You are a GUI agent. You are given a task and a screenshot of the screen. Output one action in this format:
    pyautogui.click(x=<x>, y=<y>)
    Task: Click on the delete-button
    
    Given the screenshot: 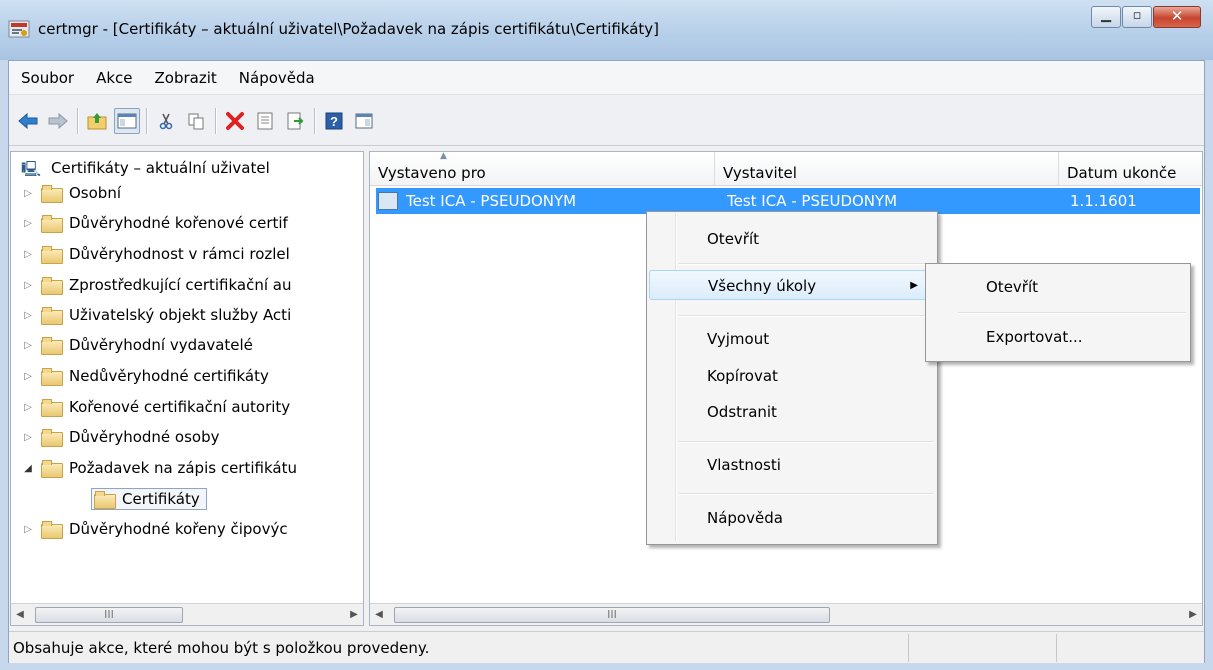 What is the action you would take?
    pyautogui.click(x=235, y=121)
    